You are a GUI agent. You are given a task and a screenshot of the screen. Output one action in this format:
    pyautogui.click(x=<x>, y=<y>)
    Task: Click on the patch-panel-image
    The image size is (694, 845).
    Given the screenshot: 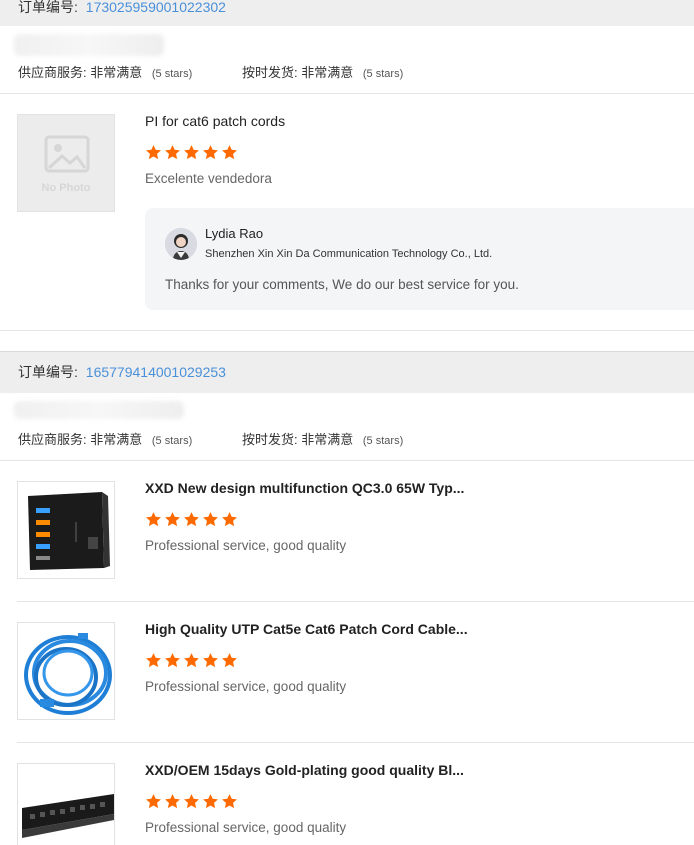 What is the action you would take?
    pyautogui.click(x=66, y=804)
    